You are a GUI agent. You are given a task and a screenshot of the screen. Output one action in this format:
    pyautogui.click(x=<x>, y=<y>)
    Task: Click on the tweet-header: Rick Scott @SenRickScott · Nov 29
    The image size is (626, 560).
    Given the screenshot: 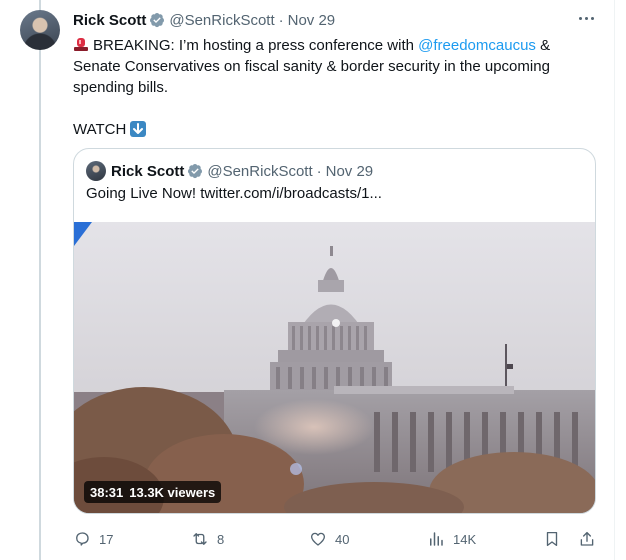 What is the action you would take?
    pyautogui.click(x=204, y=20)
    